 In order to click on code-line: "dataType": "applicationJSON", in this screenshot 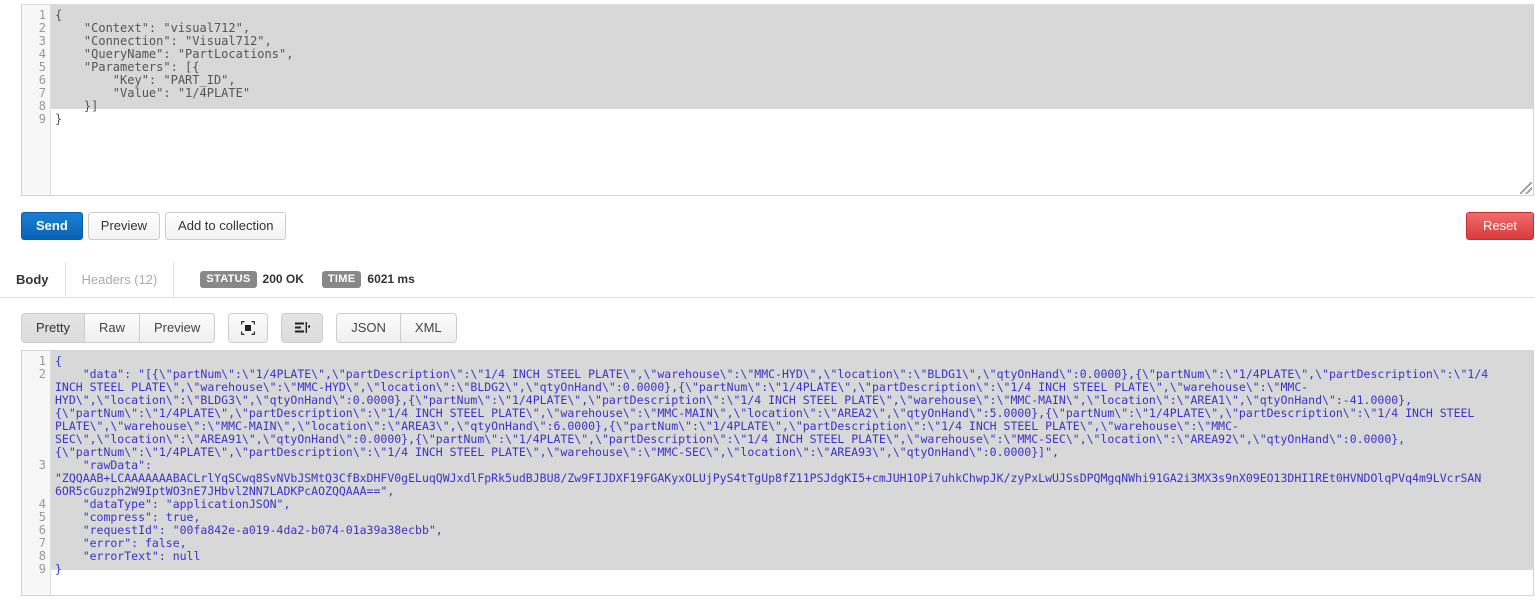, I will do `click(173, 504)`.